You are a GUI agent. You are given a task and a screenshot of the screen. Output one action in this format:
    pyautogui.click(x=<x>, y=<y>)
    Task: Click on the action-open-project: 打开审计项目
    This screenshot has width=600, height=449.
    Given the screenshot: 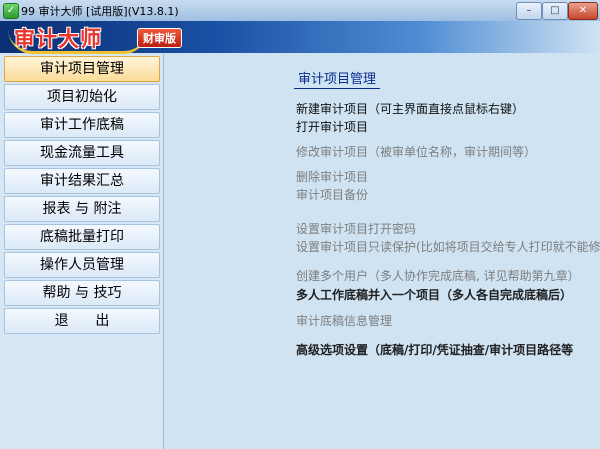 What is the action you would take?
    pyautogui.click(x=332, y=126)
    